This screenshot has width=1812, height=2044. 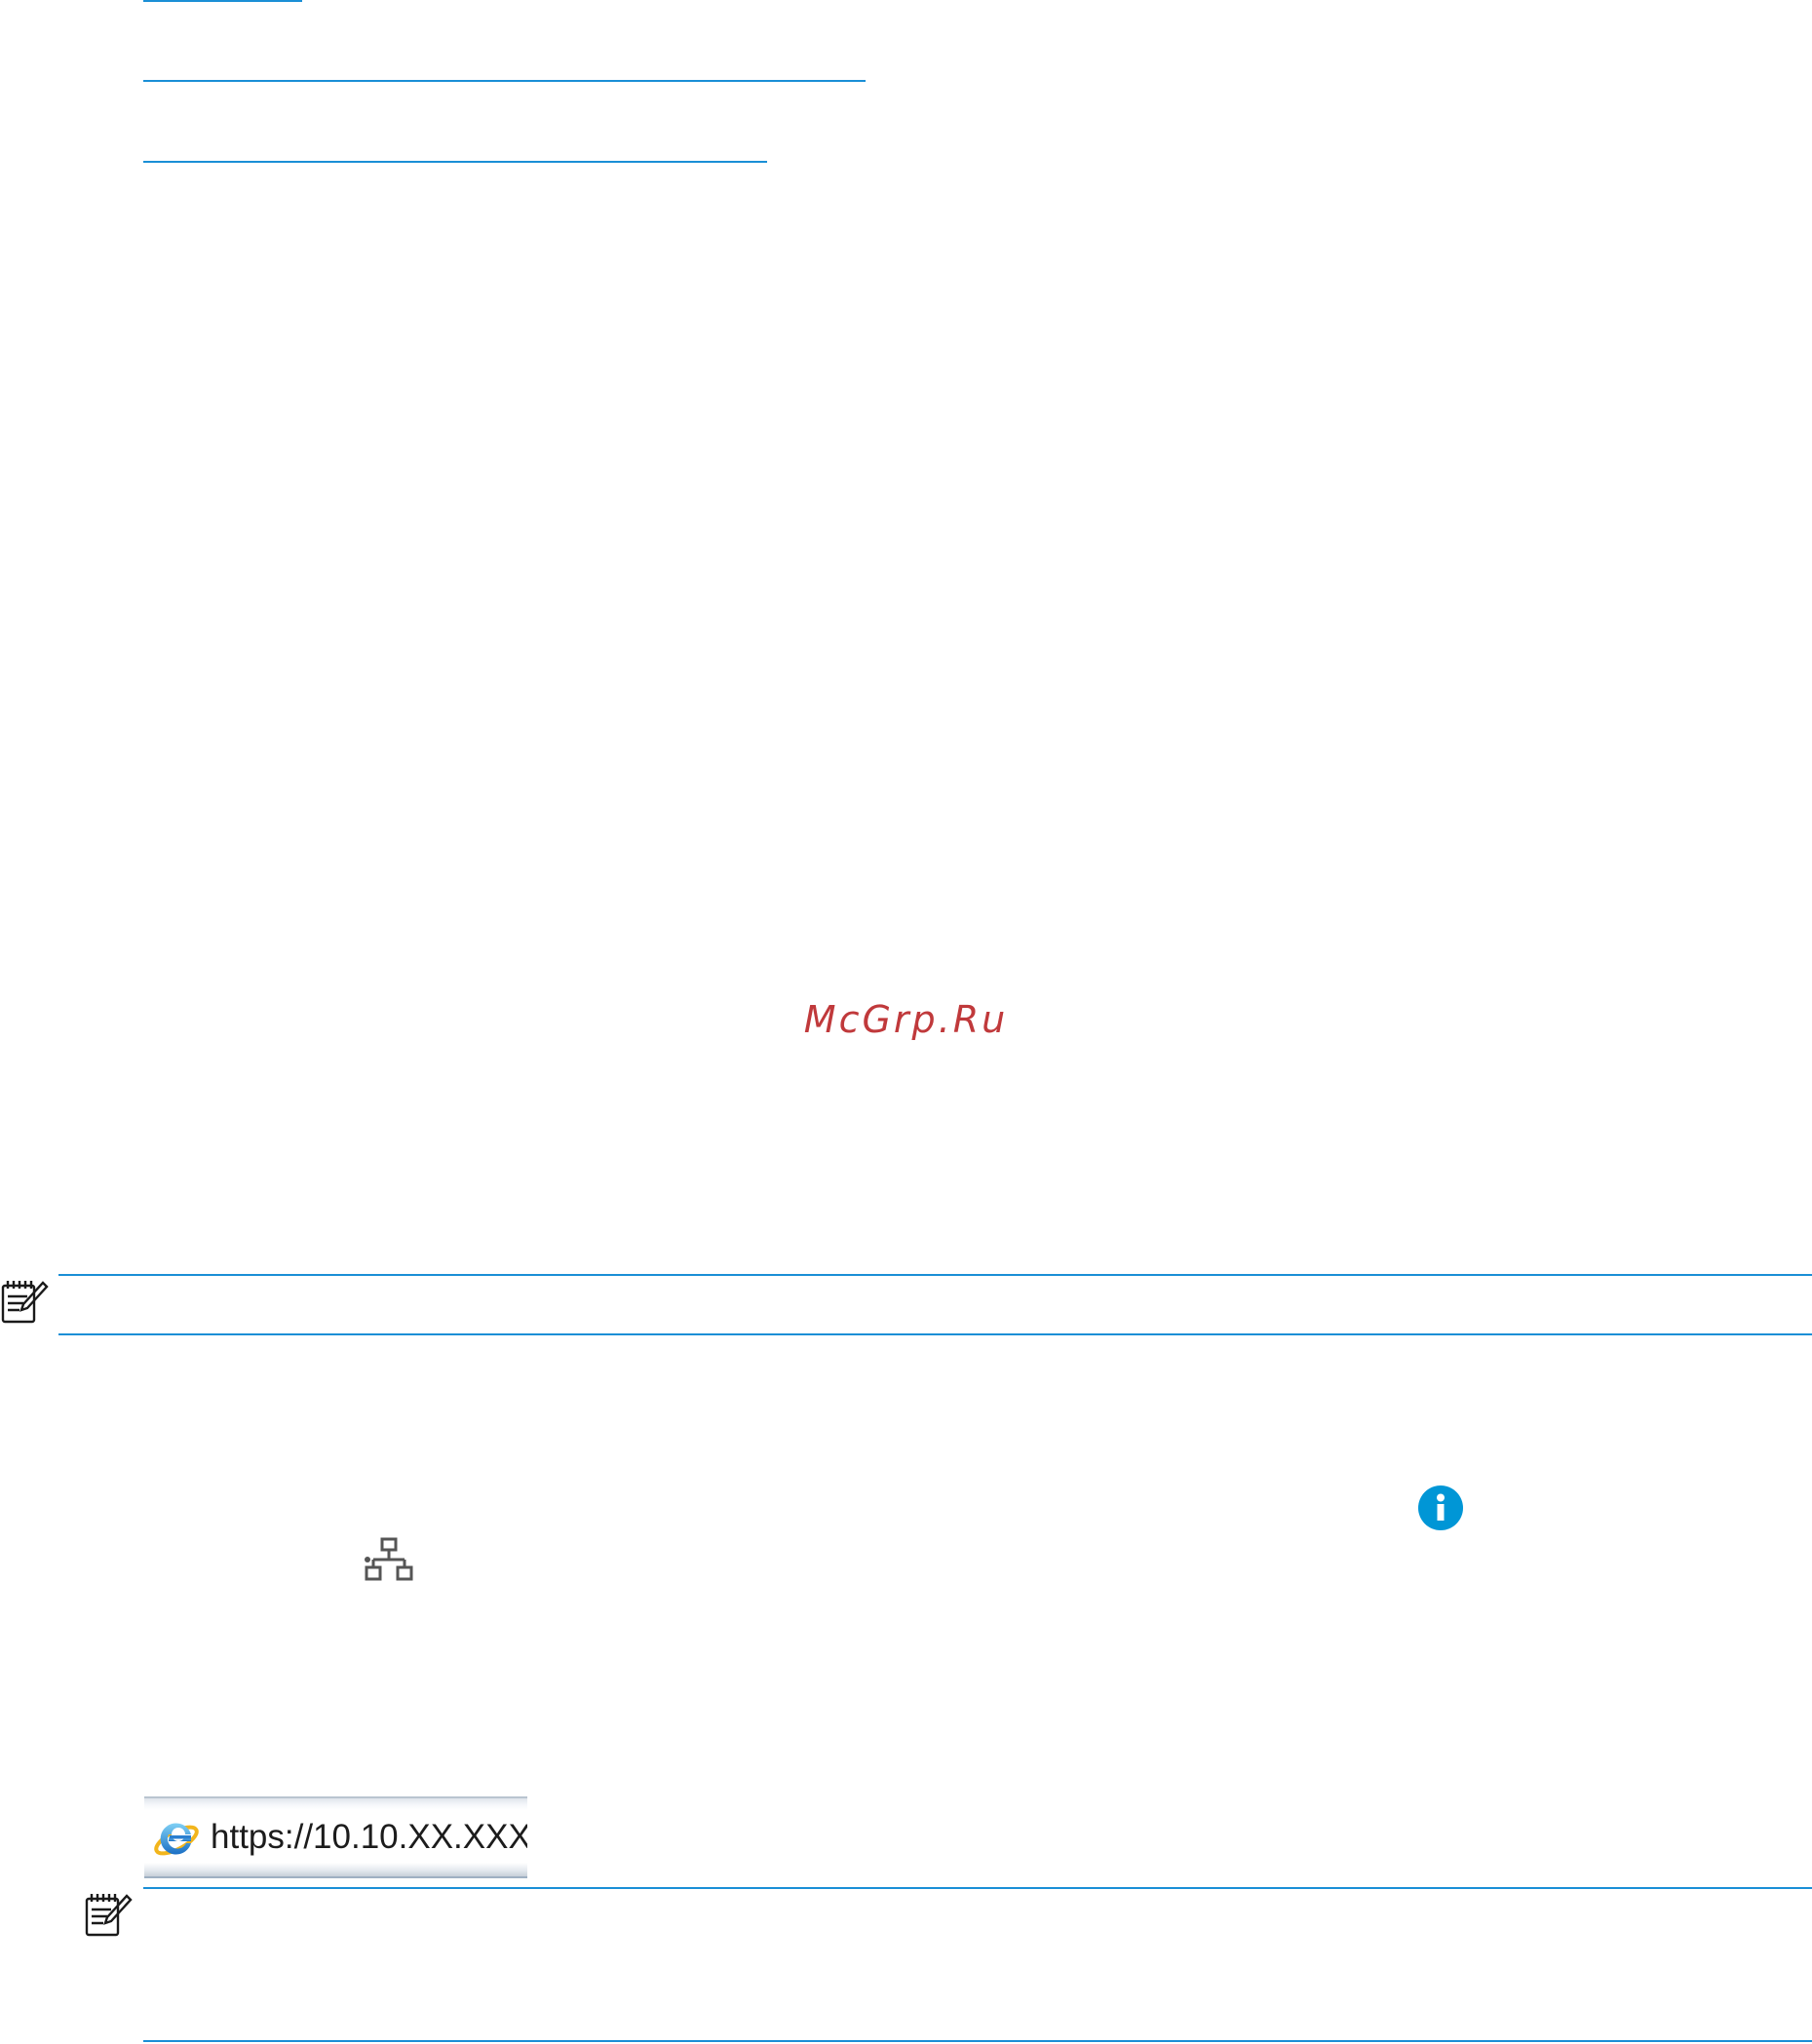 What do you see at coordinates (369, 1837) in the screenshot?
I see `url-text: https://10.10.XX.XXX/` at bounding box center [369, 1837].